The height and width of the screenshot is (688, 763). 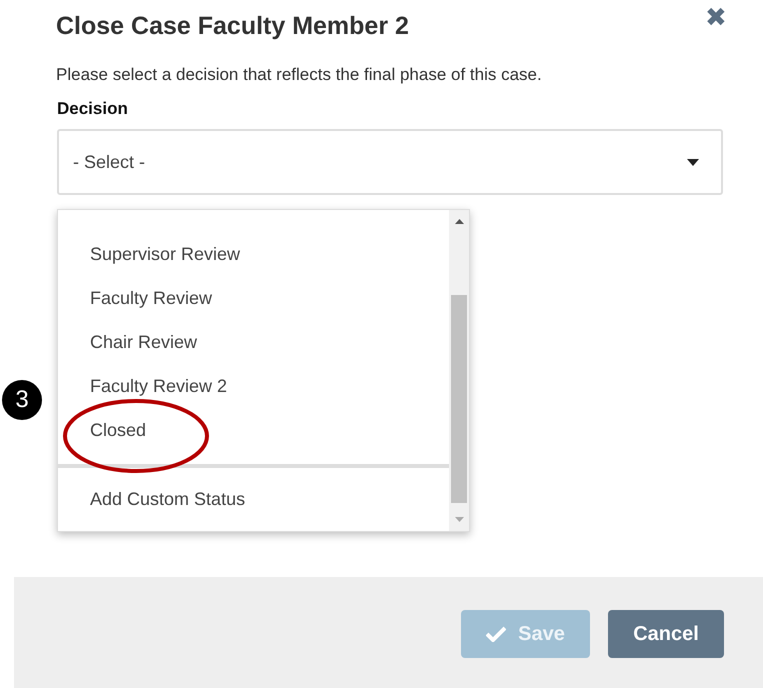 I want to click on close-button: ✖, so click(x=716, y=17).